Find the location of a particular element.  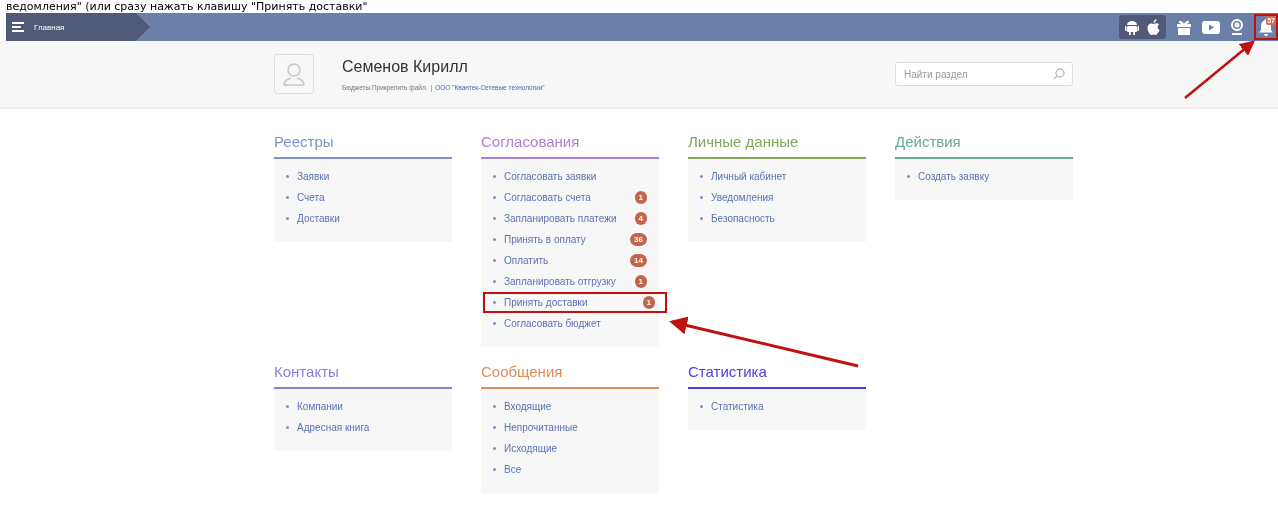

menu-item: Счета is located at coordinates (363, 197).